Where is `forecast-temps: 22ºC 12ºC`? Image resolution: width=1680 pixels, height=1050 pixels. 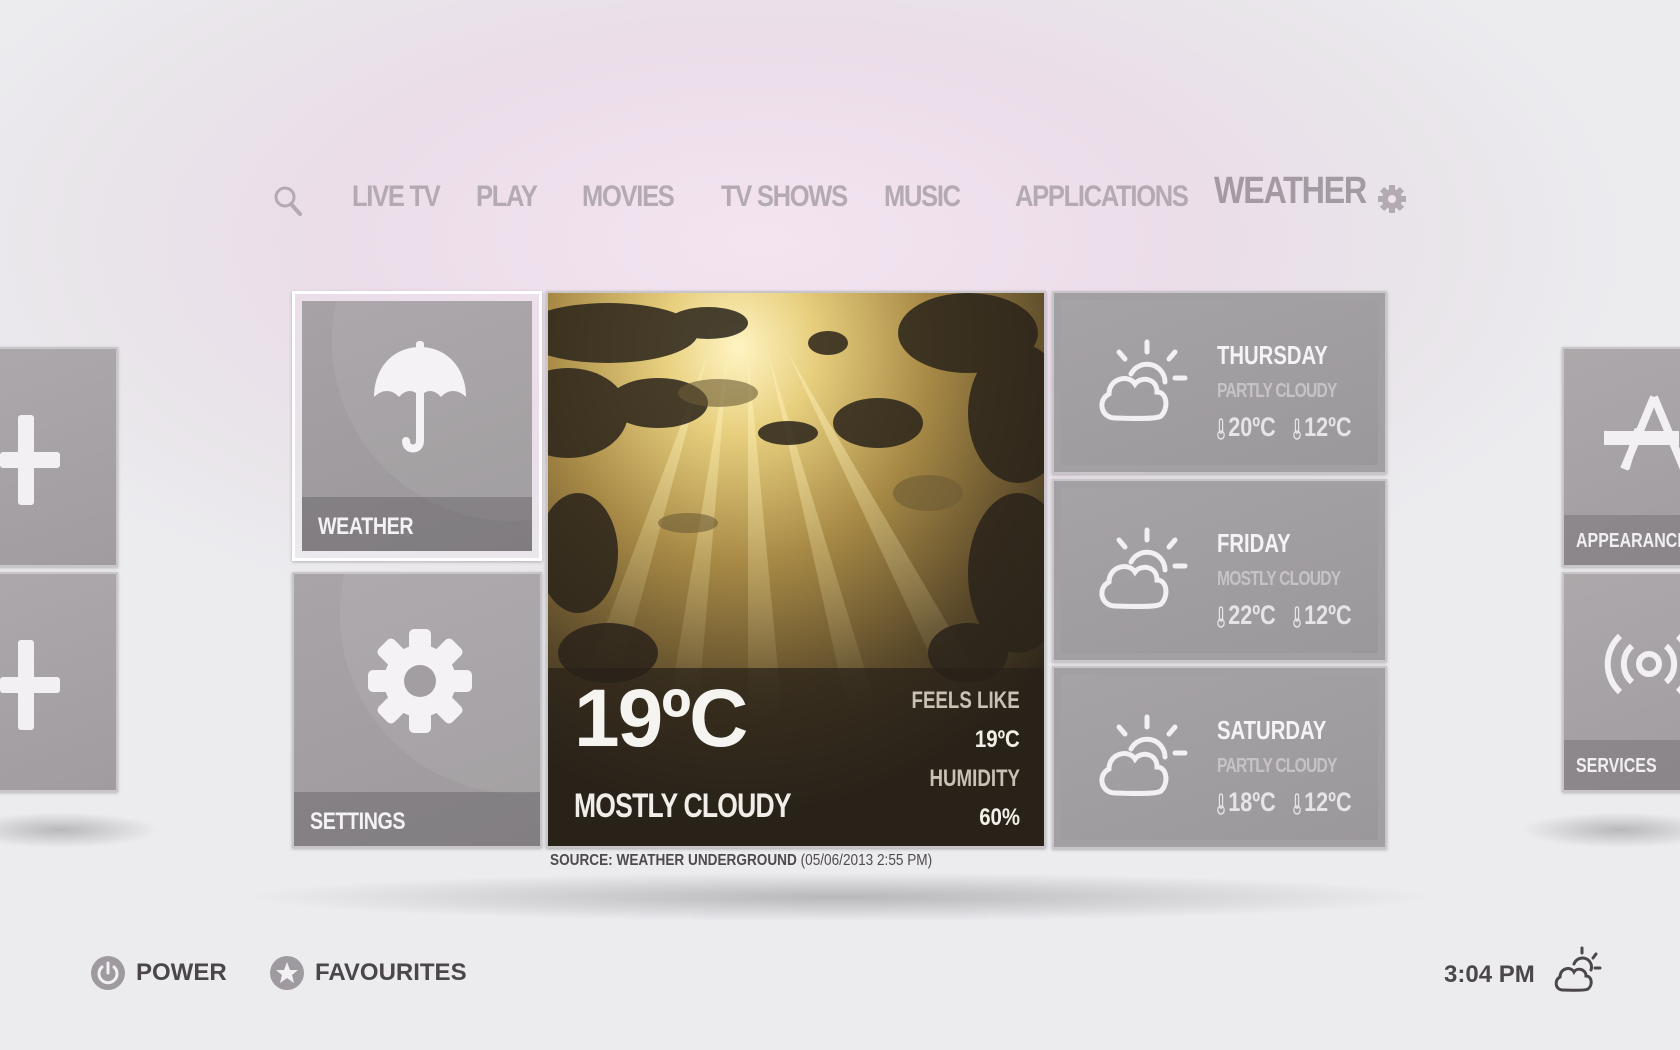
forecast-temps: 22ºC 12ºC is located at coordinates (1284, 615).